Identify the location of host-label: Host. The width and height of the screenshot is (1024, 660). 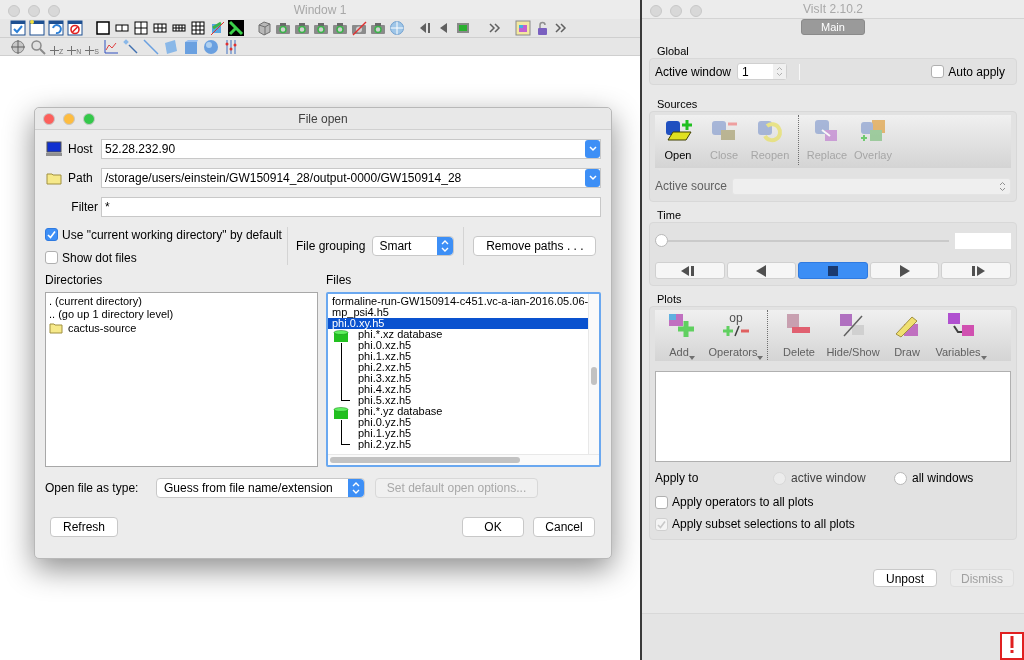
(81, 149).